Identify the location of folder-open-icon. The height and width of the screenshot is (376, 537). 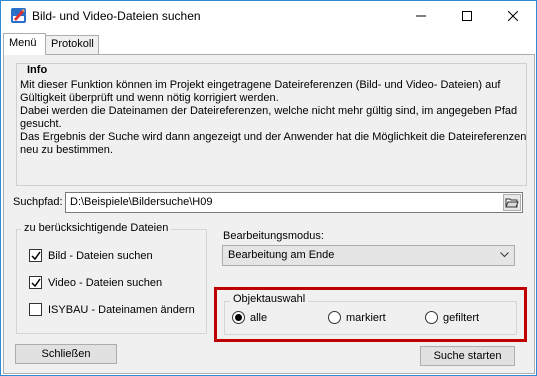
(512, 202).